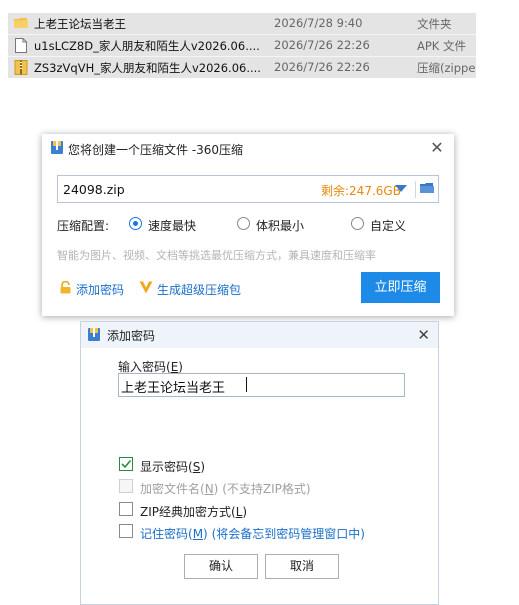  What do you see at coordinates (80, 24) in the screenshot?
I see `file-name: 上老王论坛当老王` at bounding box center [80, 24].